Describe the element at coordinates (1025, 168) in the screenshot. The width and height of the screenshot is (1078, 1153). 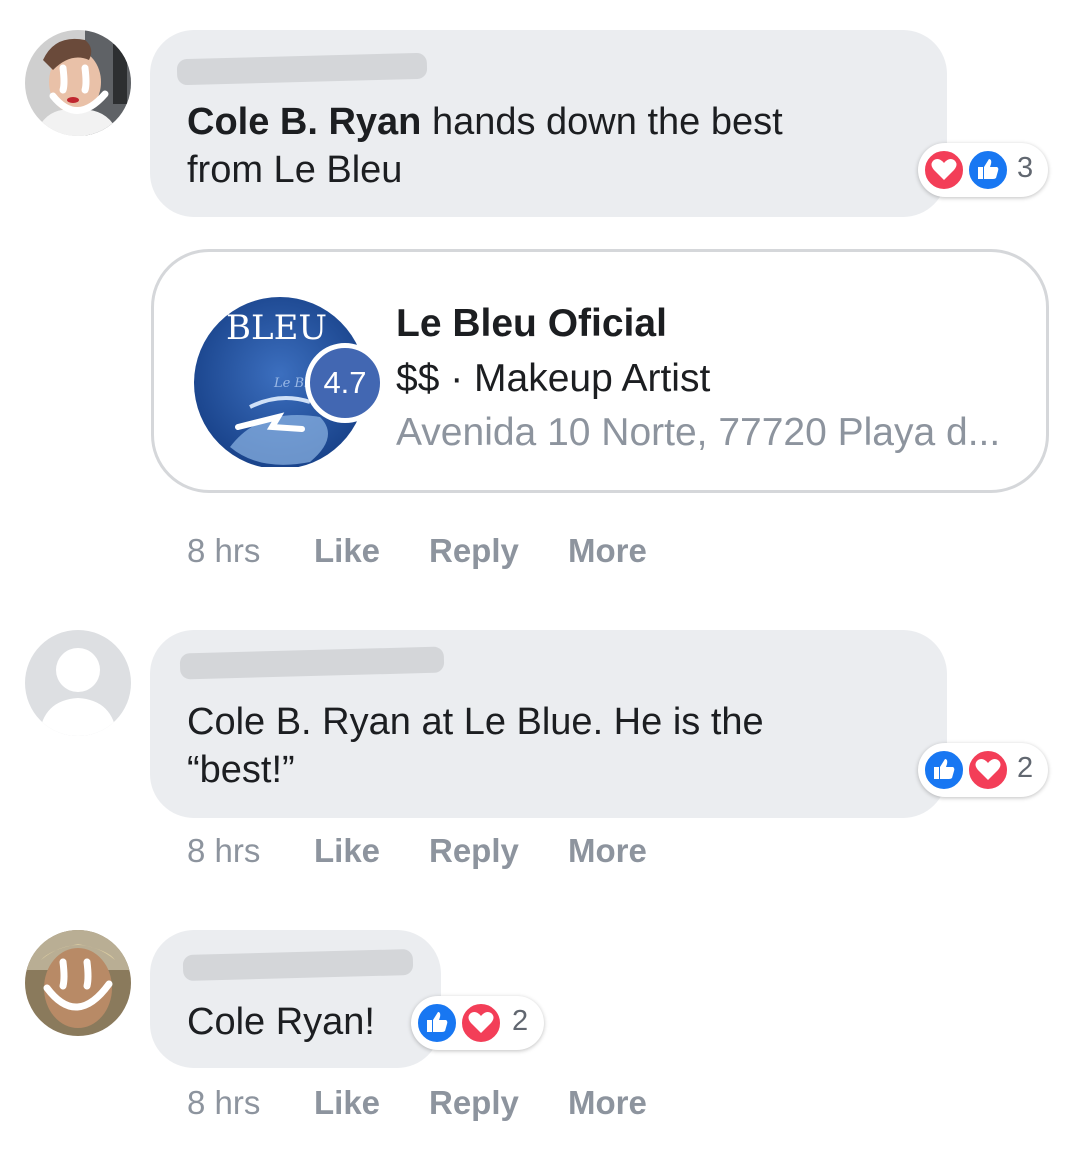
I see `reaction-count: 3` at that location.